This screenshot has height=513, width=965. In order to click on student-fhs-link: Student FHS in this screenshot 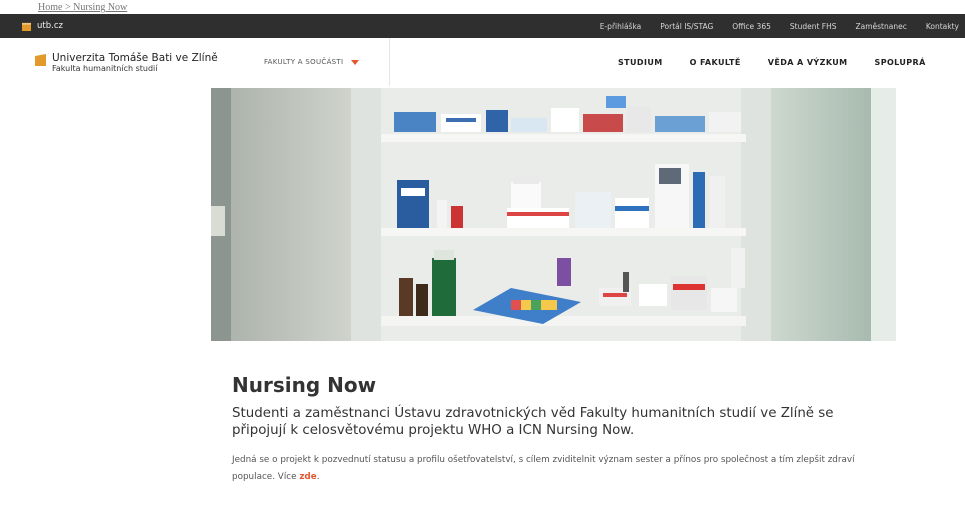, I will do `click(813, 26)`.